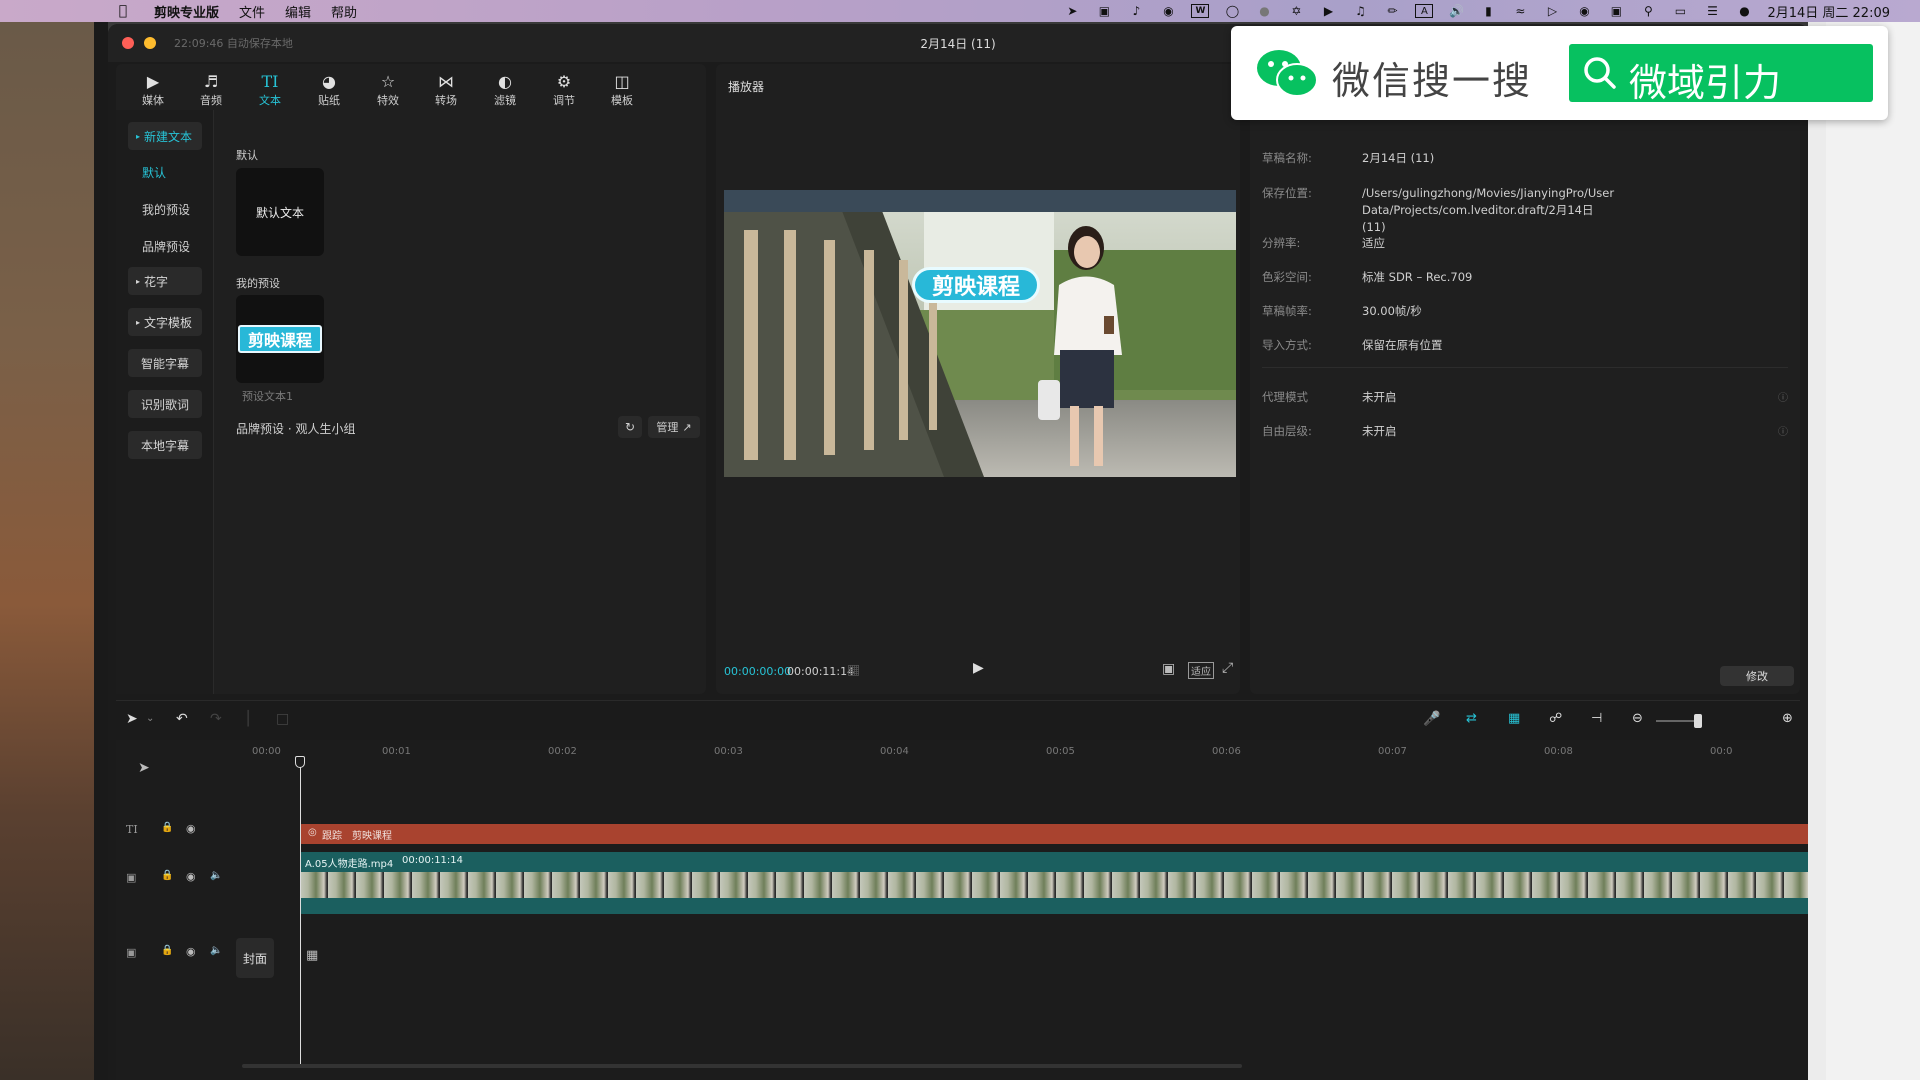 Image resolution: width=1920 pixels, height=1080 pixels. What do you see at coordinates (1744, 11) in the screenshot?
I see `siri-icon: ●` at bounding box center [1744, 11].